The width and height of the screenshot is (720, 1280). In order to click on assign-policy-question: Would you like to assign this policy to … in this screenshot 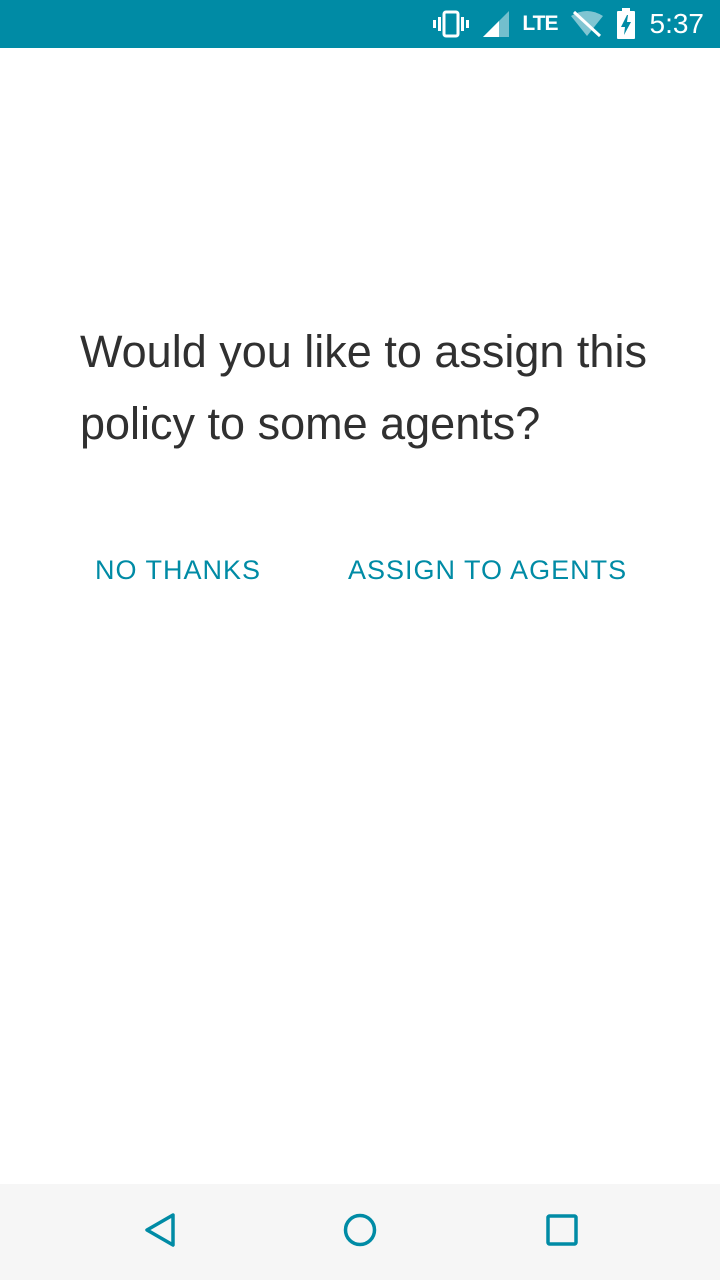, I will do `click(363, 387)`.